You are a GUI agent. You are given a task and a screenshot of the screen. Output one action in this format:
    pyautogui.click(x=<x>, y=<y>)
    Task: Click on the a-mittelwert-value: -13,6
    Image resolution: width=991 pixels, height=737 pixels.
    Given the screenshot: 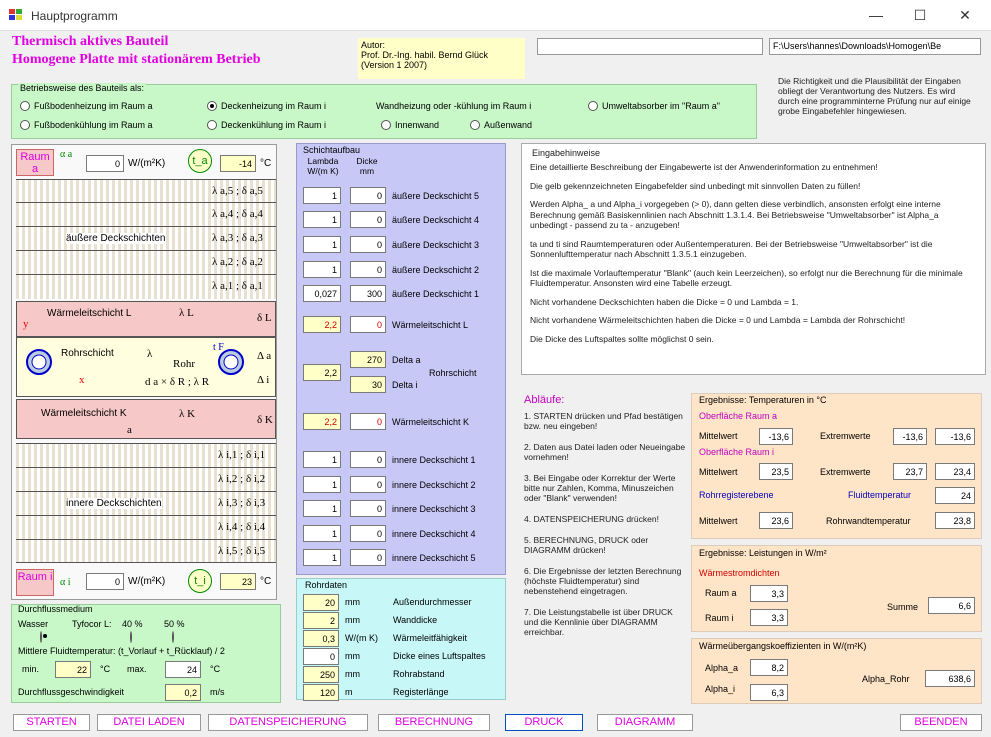 What is the action you would take?
    pyautogui.click(x=776, y=436)
    